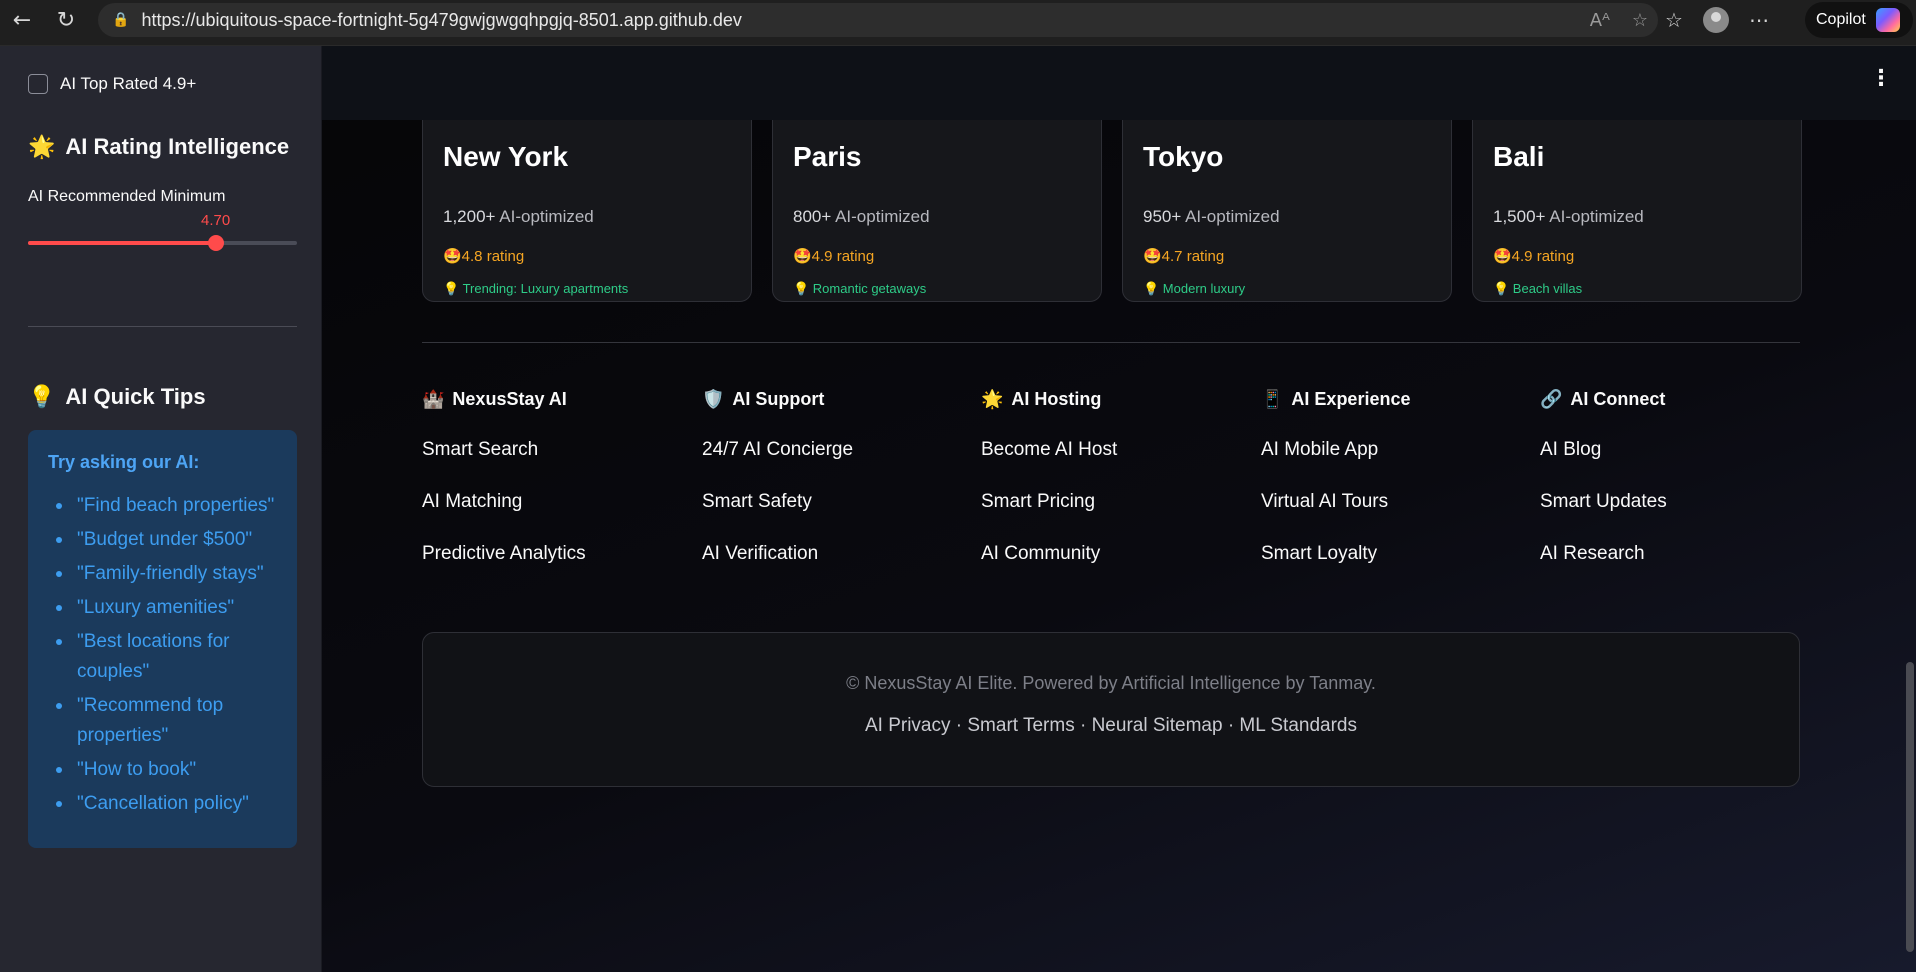 The image size is (1916, 972). I want to click on lock-icon: 🔒, so click(121, 20).